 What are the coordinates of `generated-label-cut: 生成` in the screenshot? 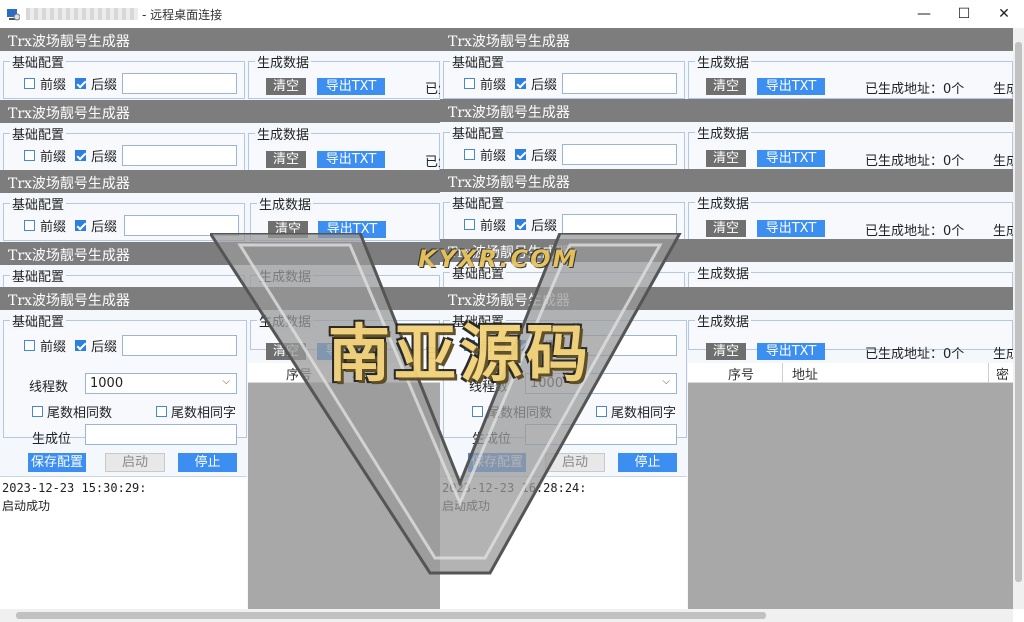 It's located at (1003, 161).